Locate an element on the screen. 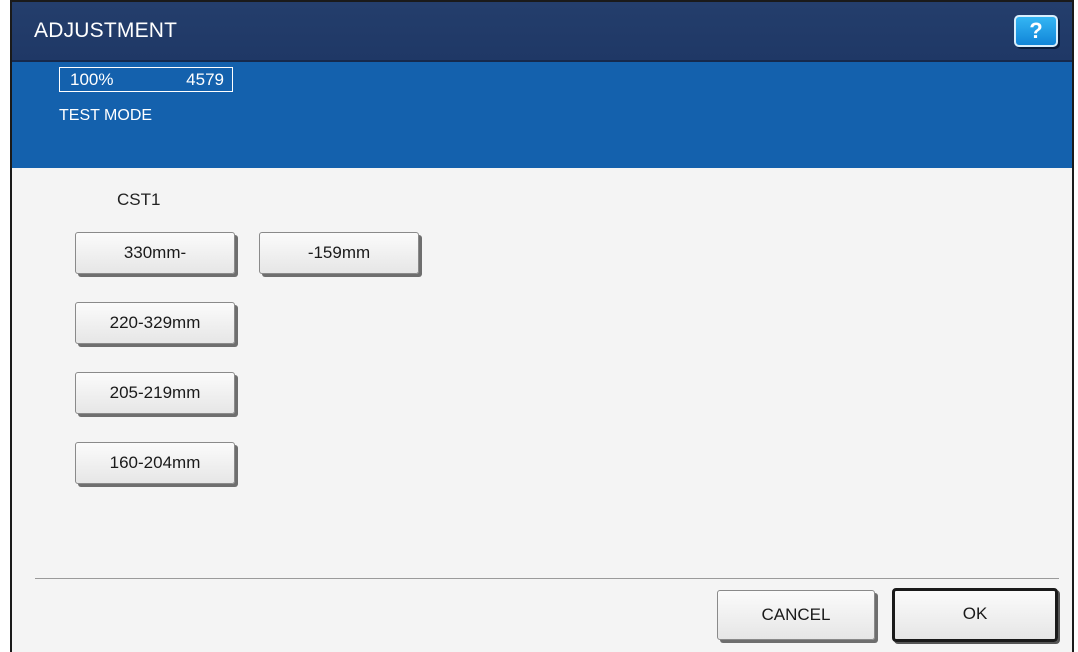  mode-indicator: TEST MODE is located at coordinates (106, 115).